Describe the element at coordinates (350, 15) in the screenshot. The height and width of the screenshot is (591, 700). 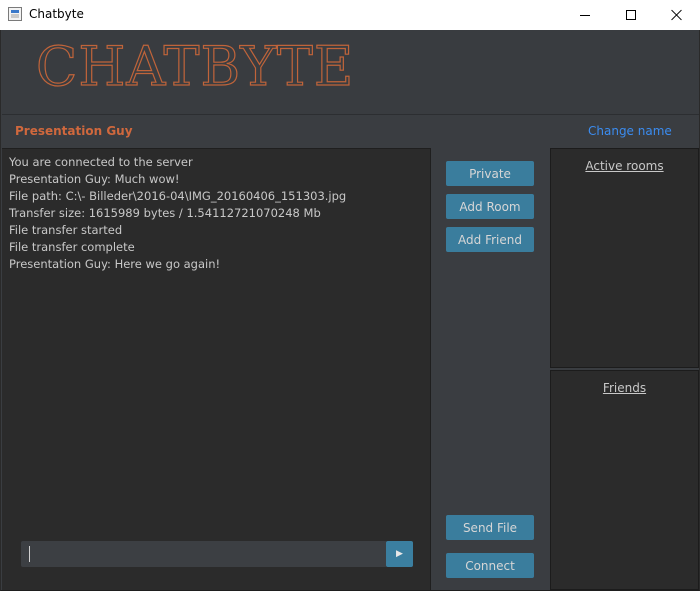
I see `window-titlebar: Chatbyte` at that location.